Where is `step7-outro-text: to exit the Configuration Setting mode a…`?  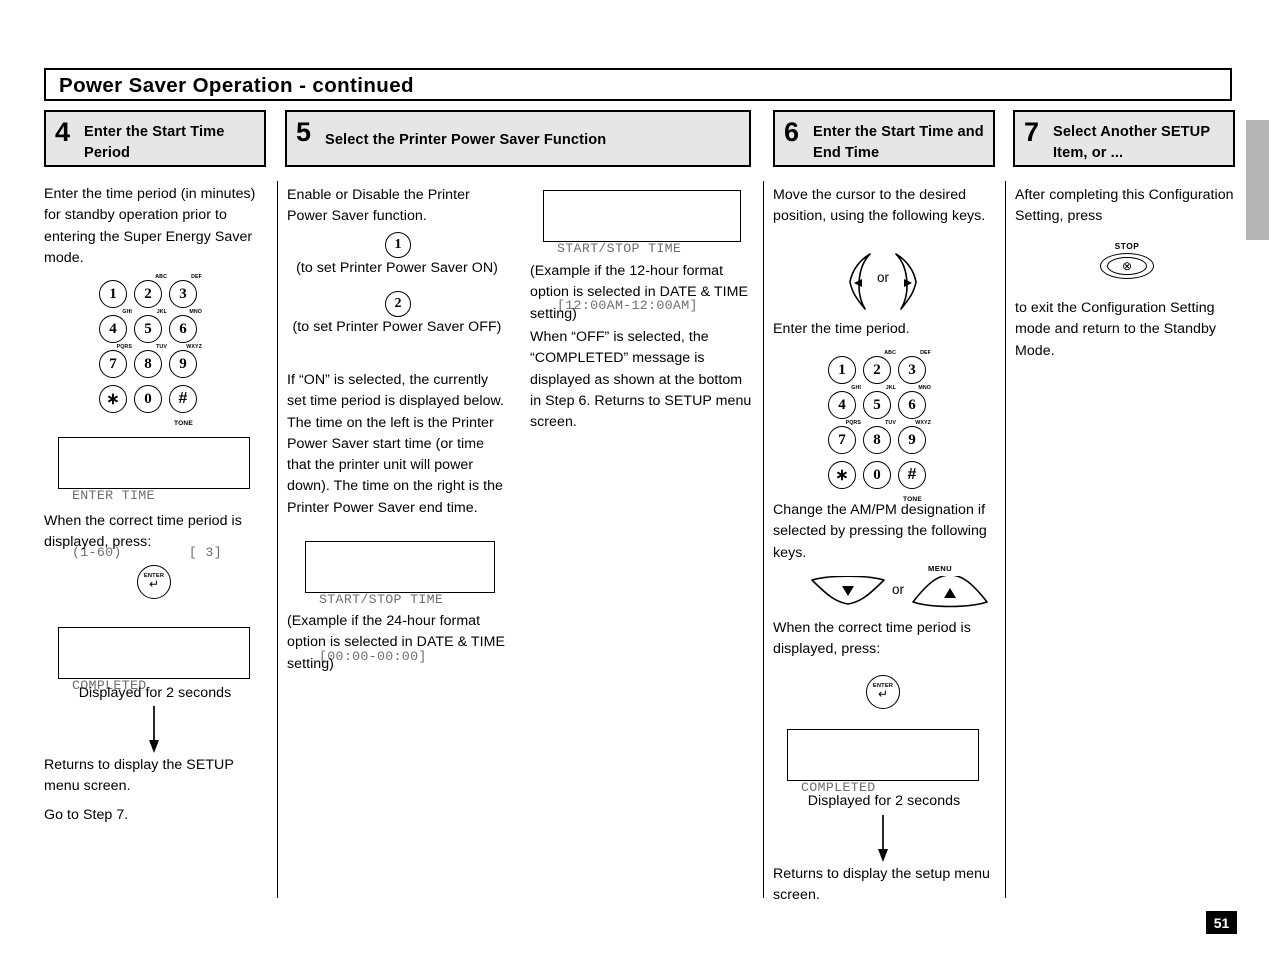
step7-outro-text: to exit the Configuration Setting mode a… is located at coordinates (1116, 329).